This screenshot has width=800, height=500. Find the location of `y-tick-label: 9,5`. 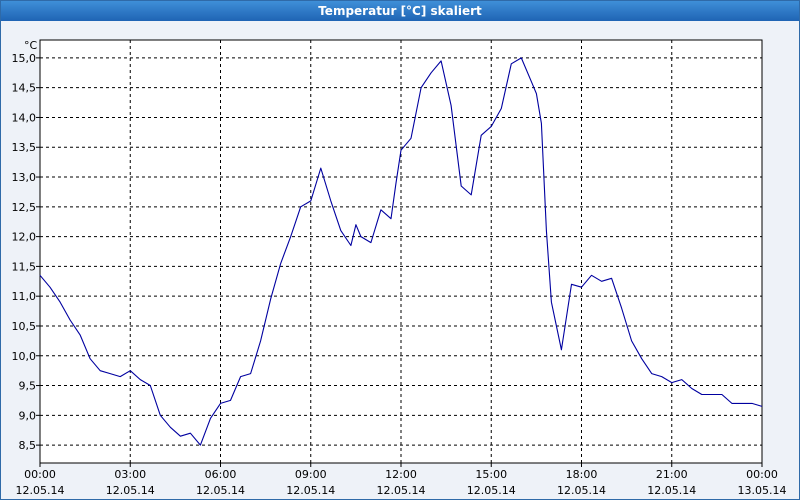

y-tick-label: 9,5 is located at coordinates (28, 386).